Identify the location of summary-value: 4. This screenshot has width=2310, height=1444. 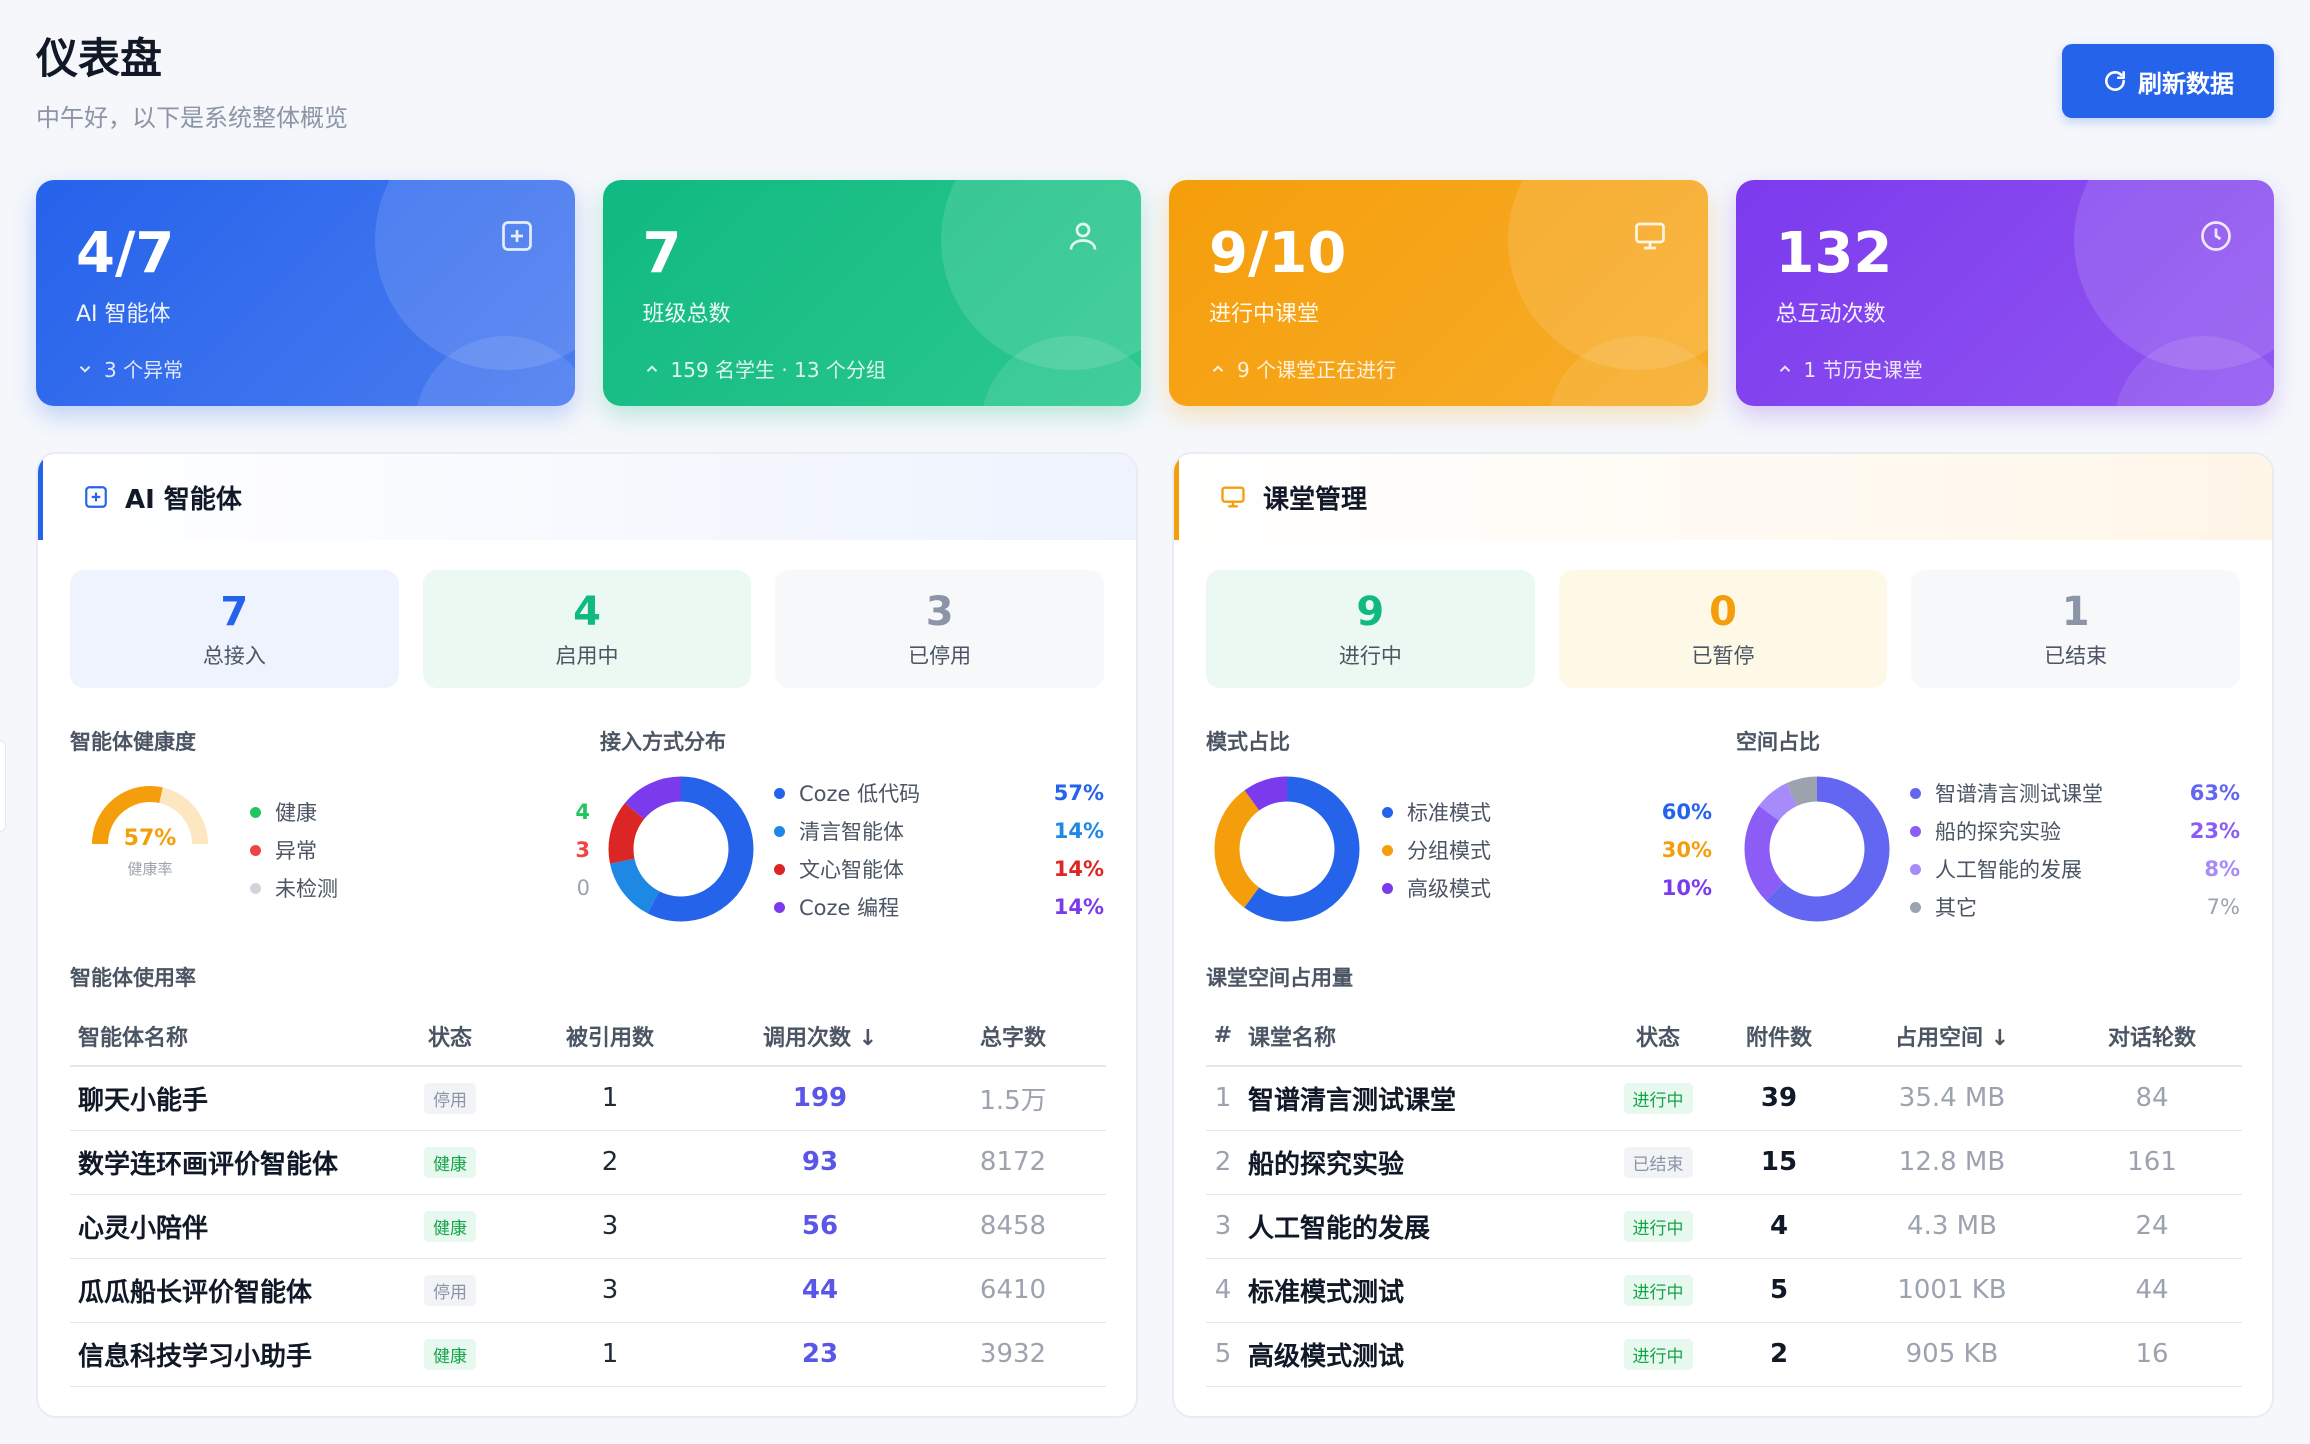
(587, 612).